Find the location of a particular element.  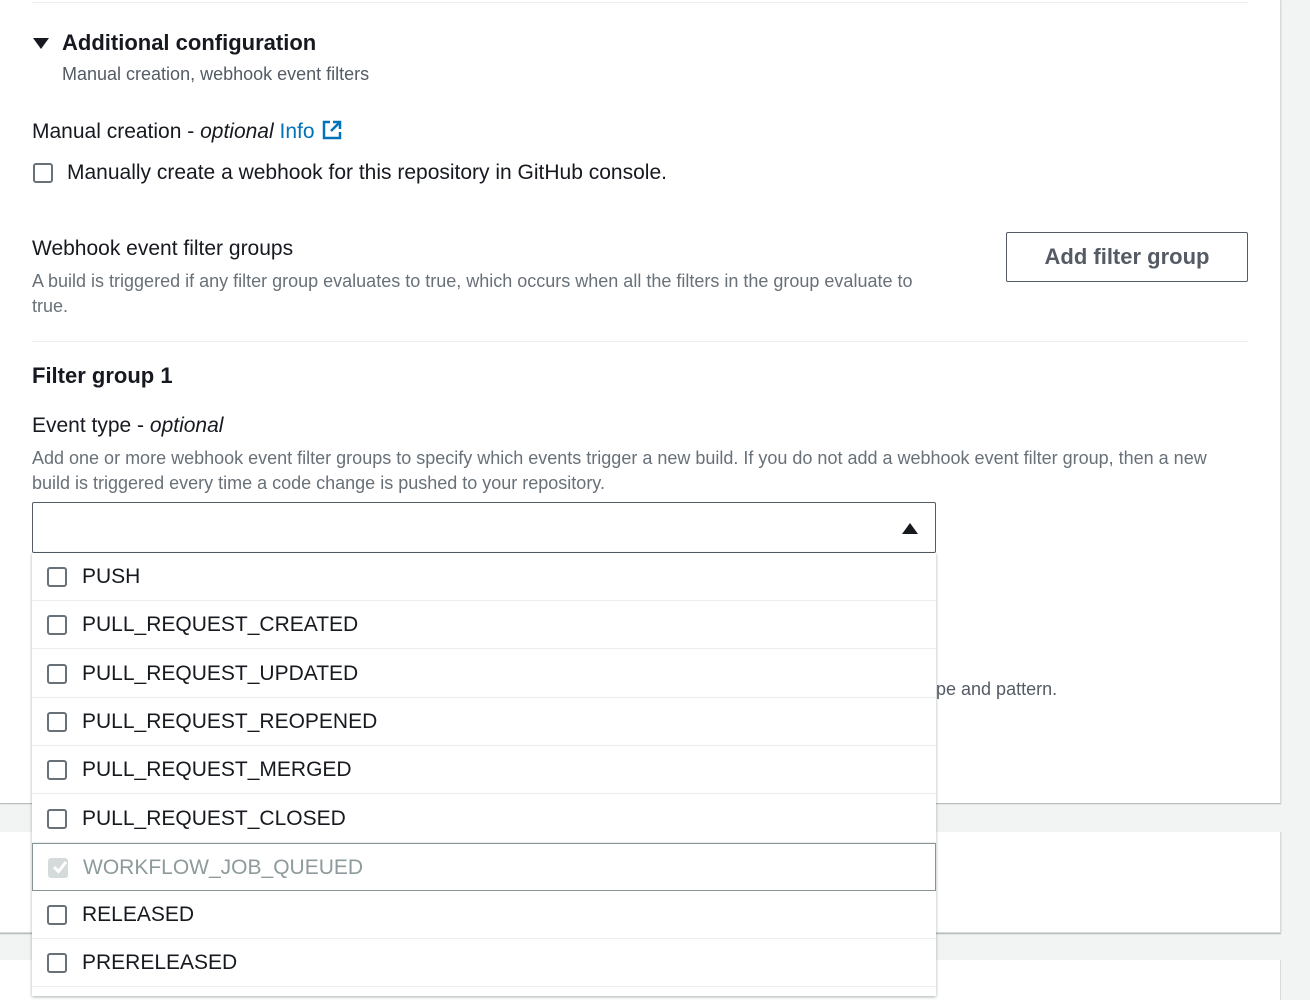

manual-creation-text: Manual creation - is located at coordinates (116, 131).